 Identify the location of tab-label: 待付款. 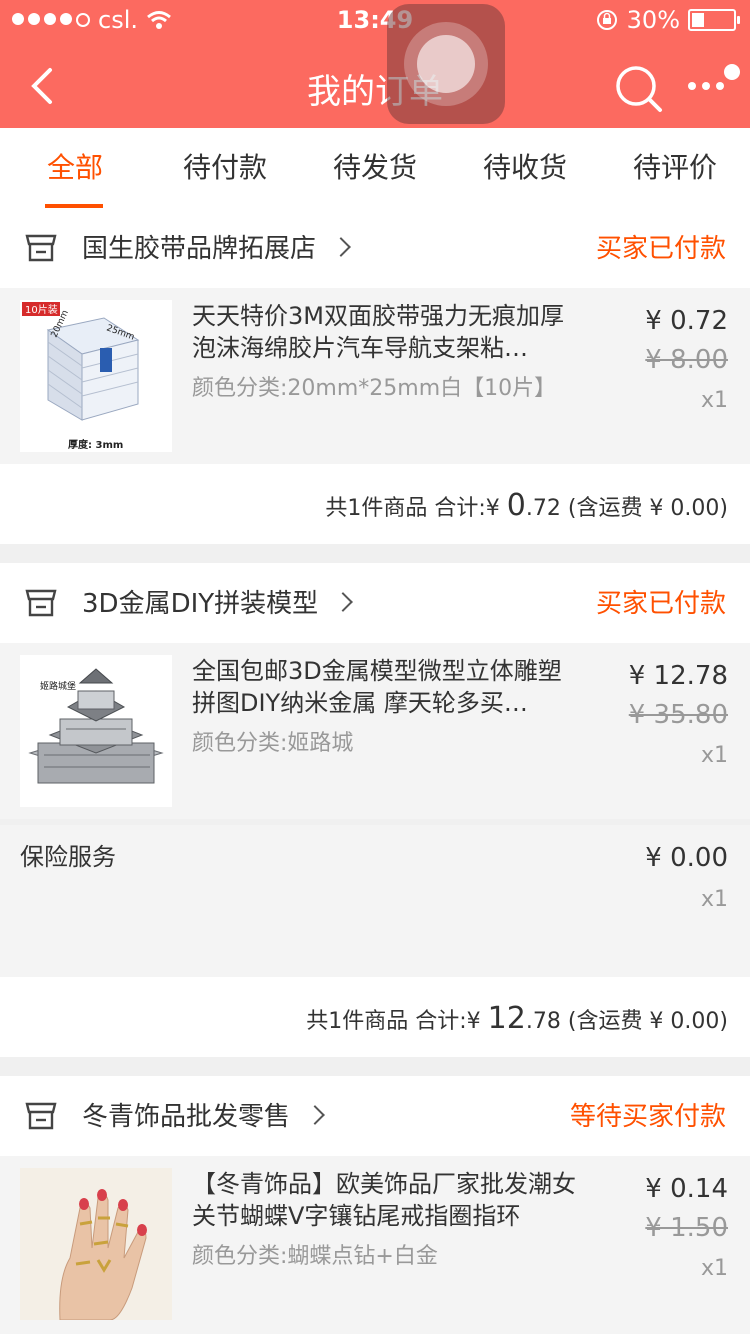
(224, 167).